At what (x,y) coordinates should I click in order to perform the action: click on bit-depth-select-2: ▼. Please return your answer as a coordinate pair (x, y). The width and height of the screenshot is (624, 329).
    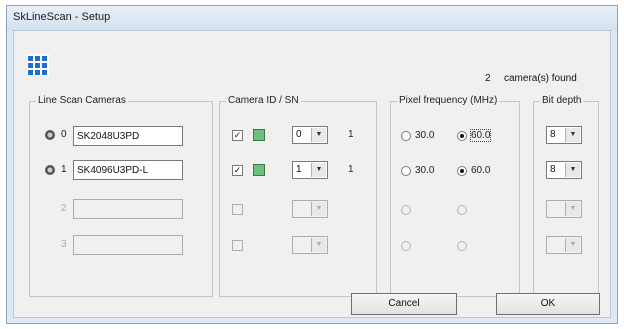
    Looking at the image, I should click on (564, 209).